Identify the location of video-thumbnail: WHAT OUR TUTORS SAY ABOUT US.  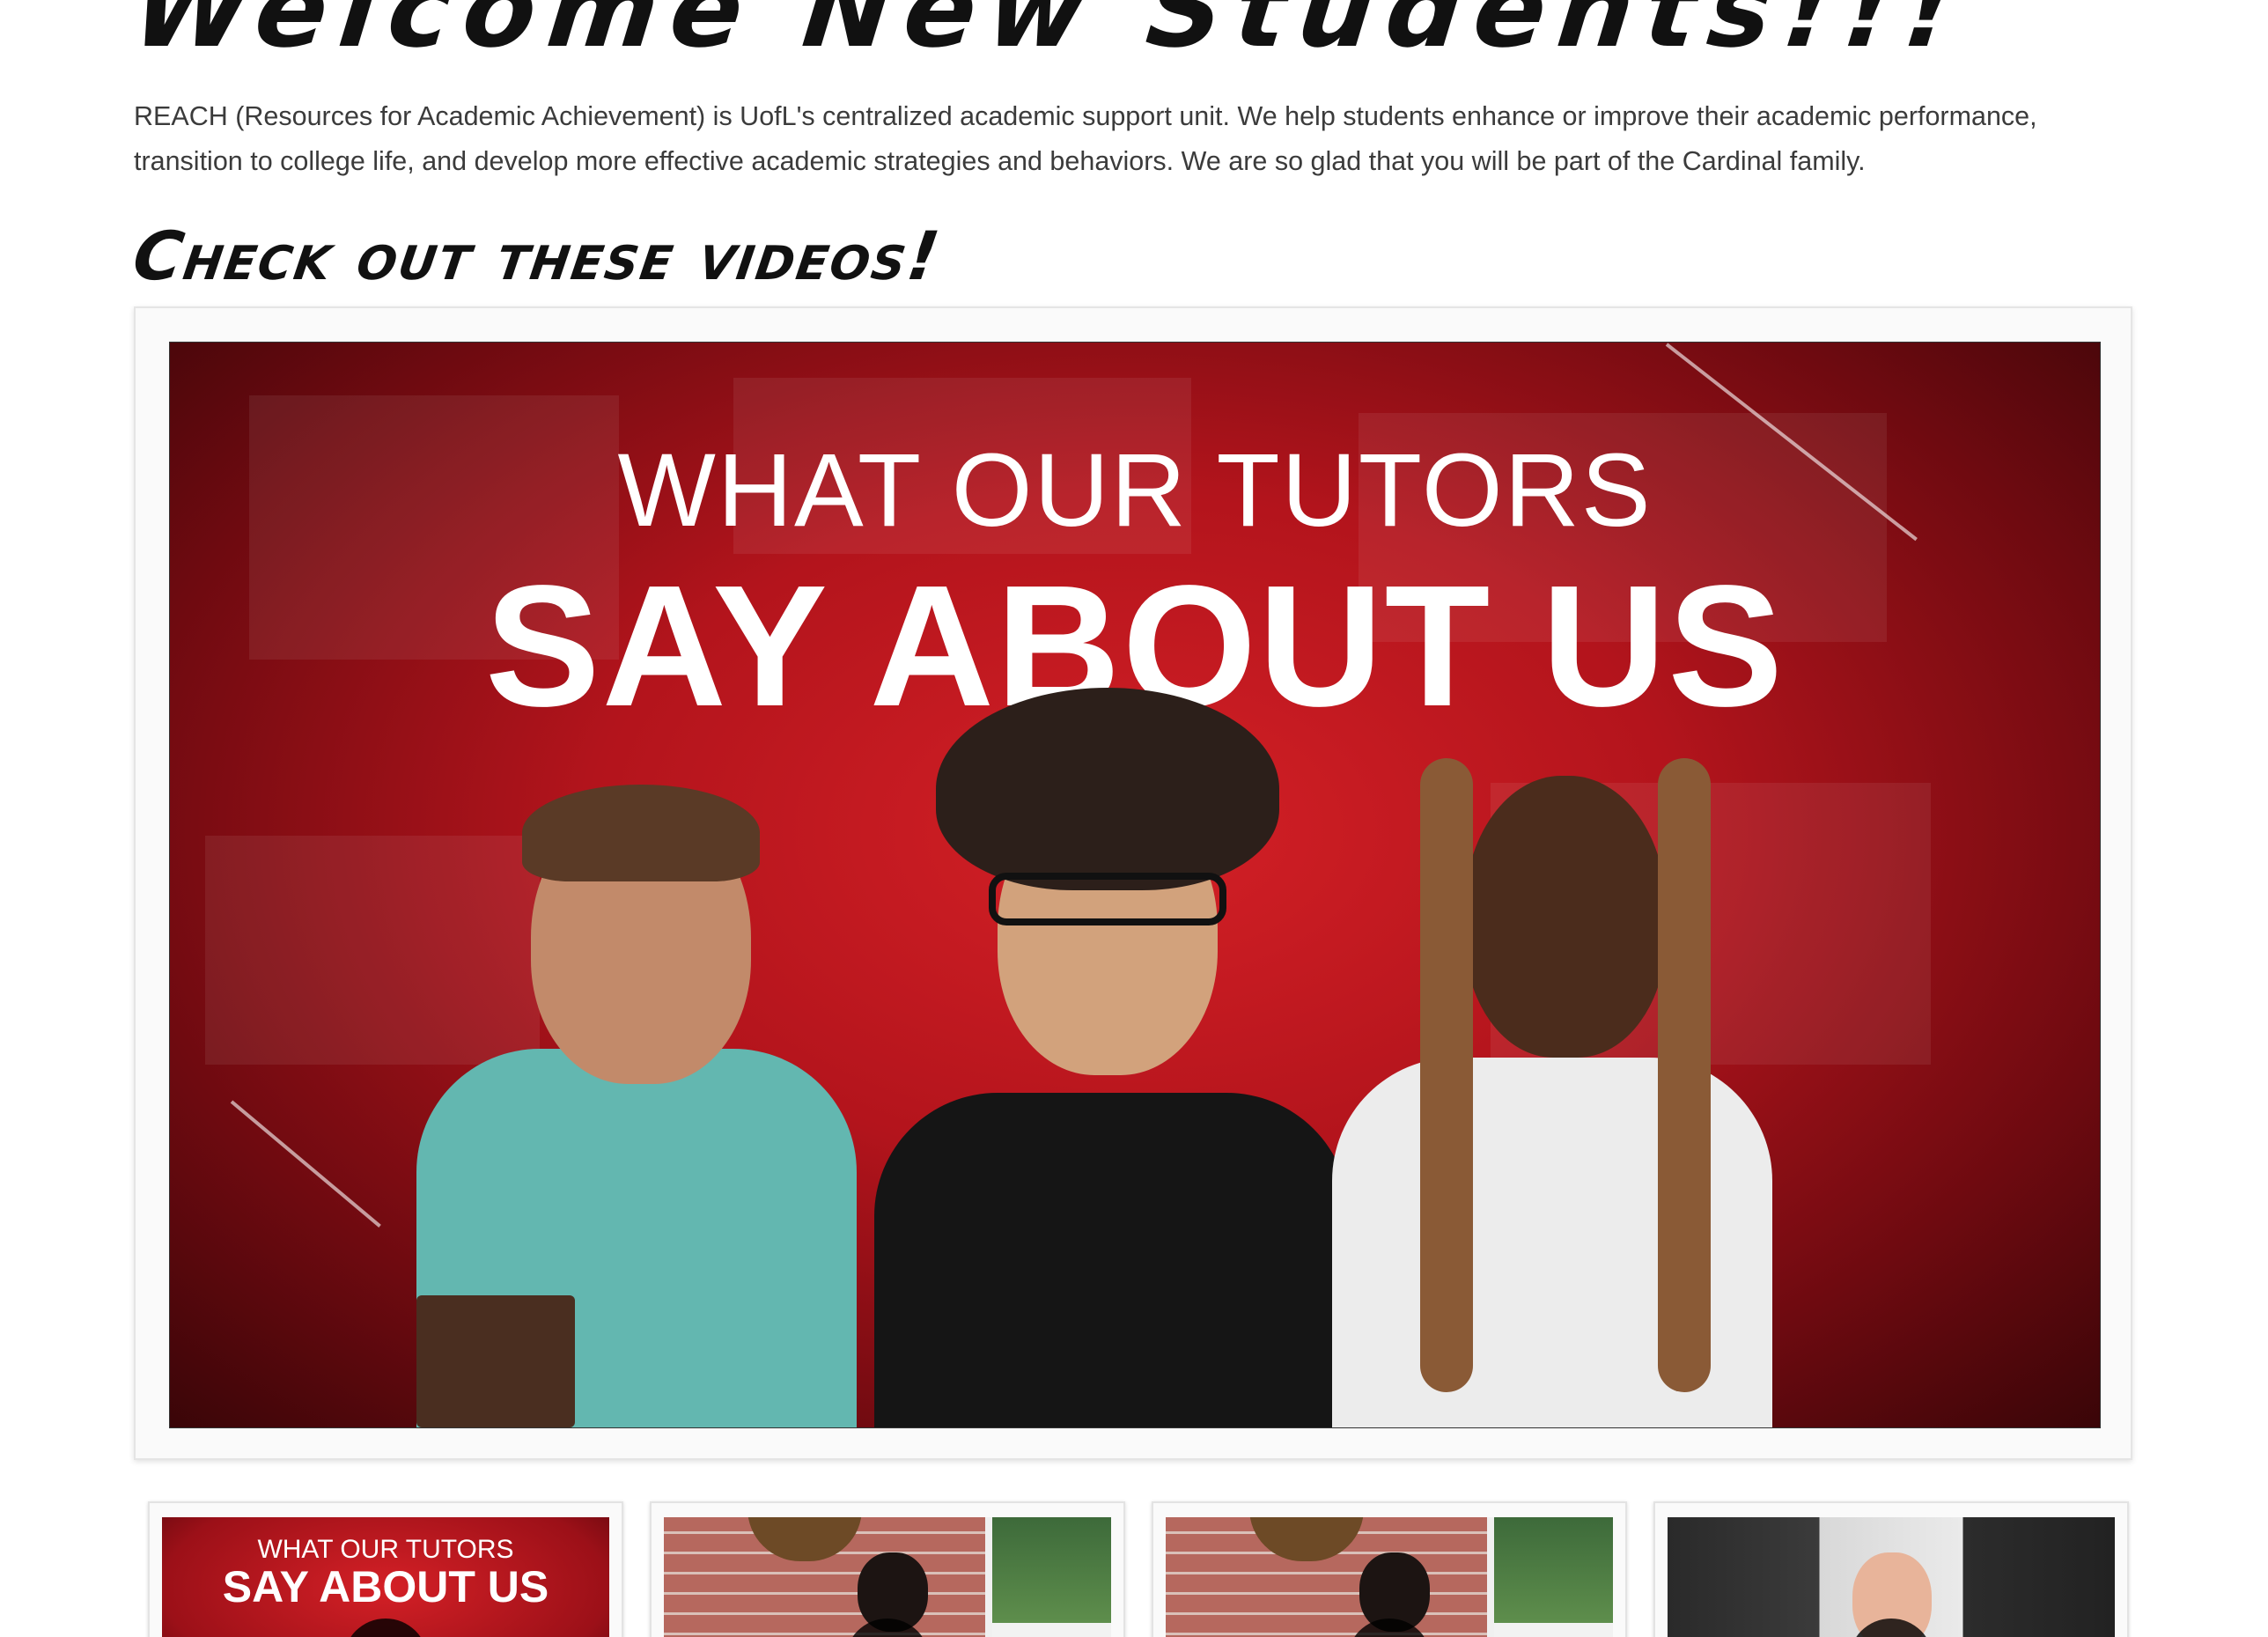
(385, 1569).